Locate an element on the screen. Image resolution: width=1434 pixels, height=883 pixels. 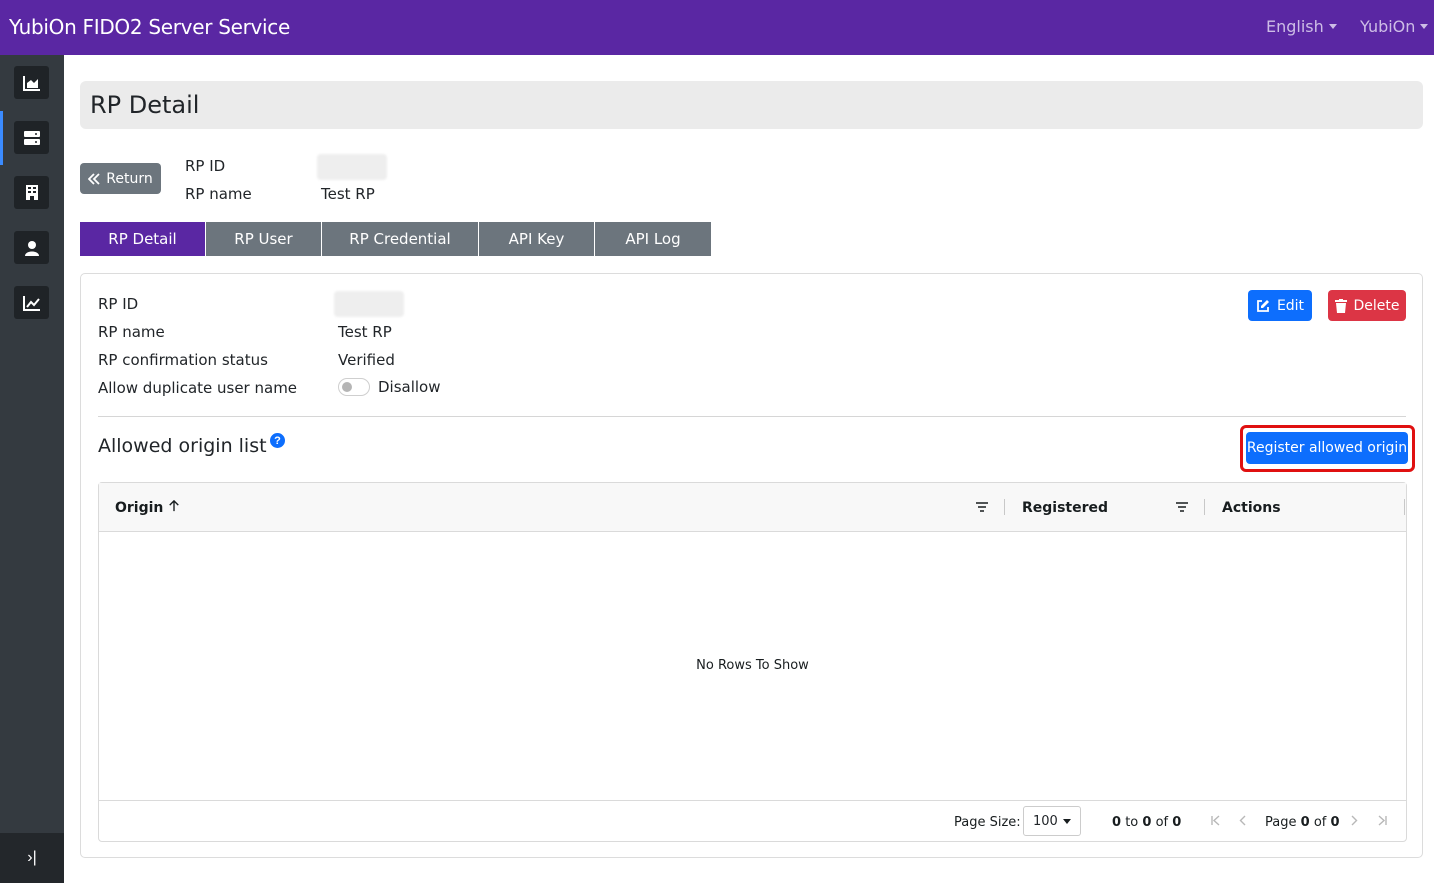
column-registered-label: Registered is located at coordinates (1065, 508).